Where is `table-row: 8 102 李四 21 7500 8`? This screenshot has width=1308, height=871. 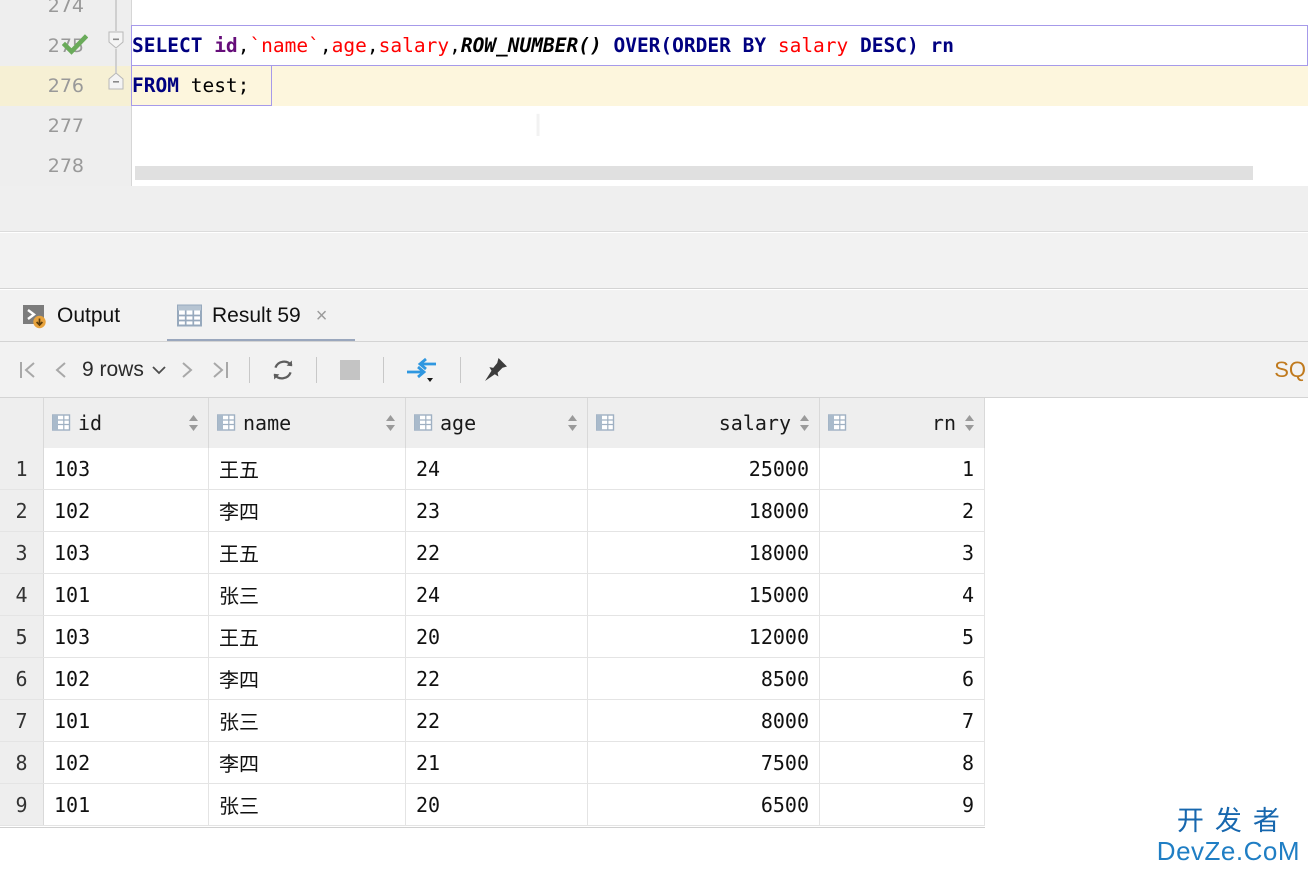 table-row: 8 102 李四 21 7500 8 is located at coordinates (492, 763).